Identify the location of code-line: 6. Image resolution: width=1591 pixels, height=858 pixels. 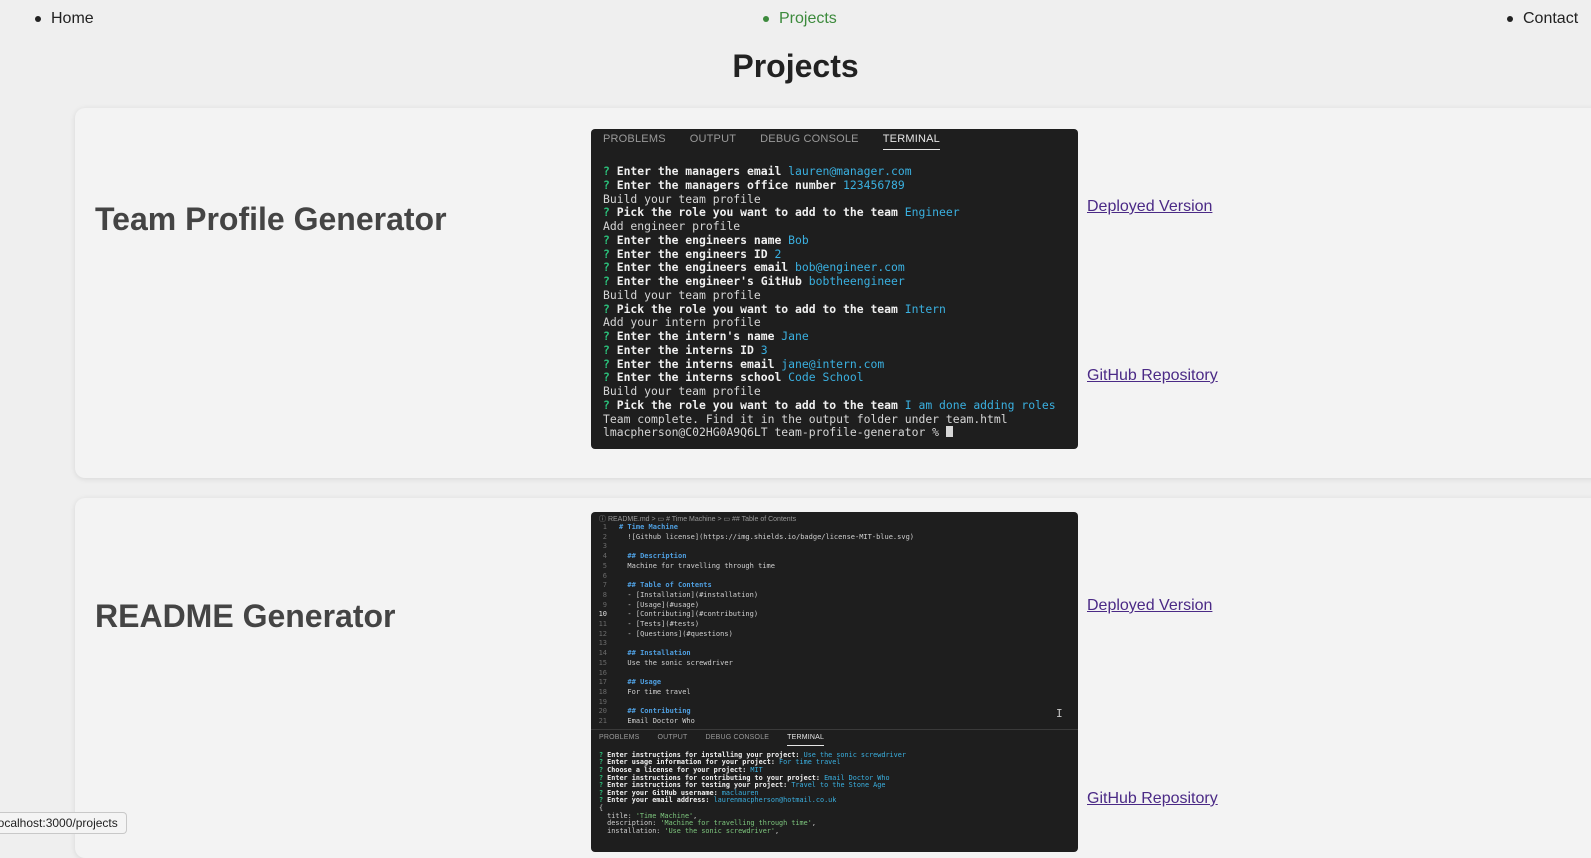
(834, 577).